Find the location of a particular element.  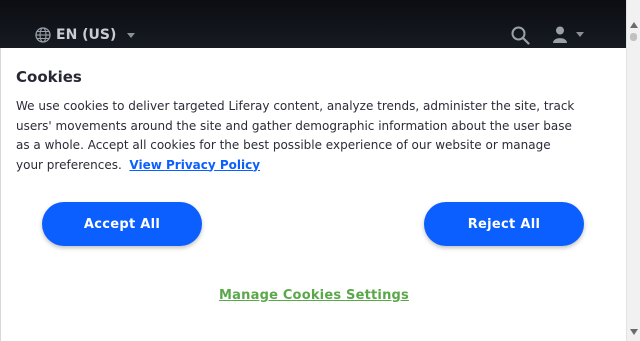

manage-cookies-settings-link: Manage Cookies Settings is located at coordinates (314, 295).